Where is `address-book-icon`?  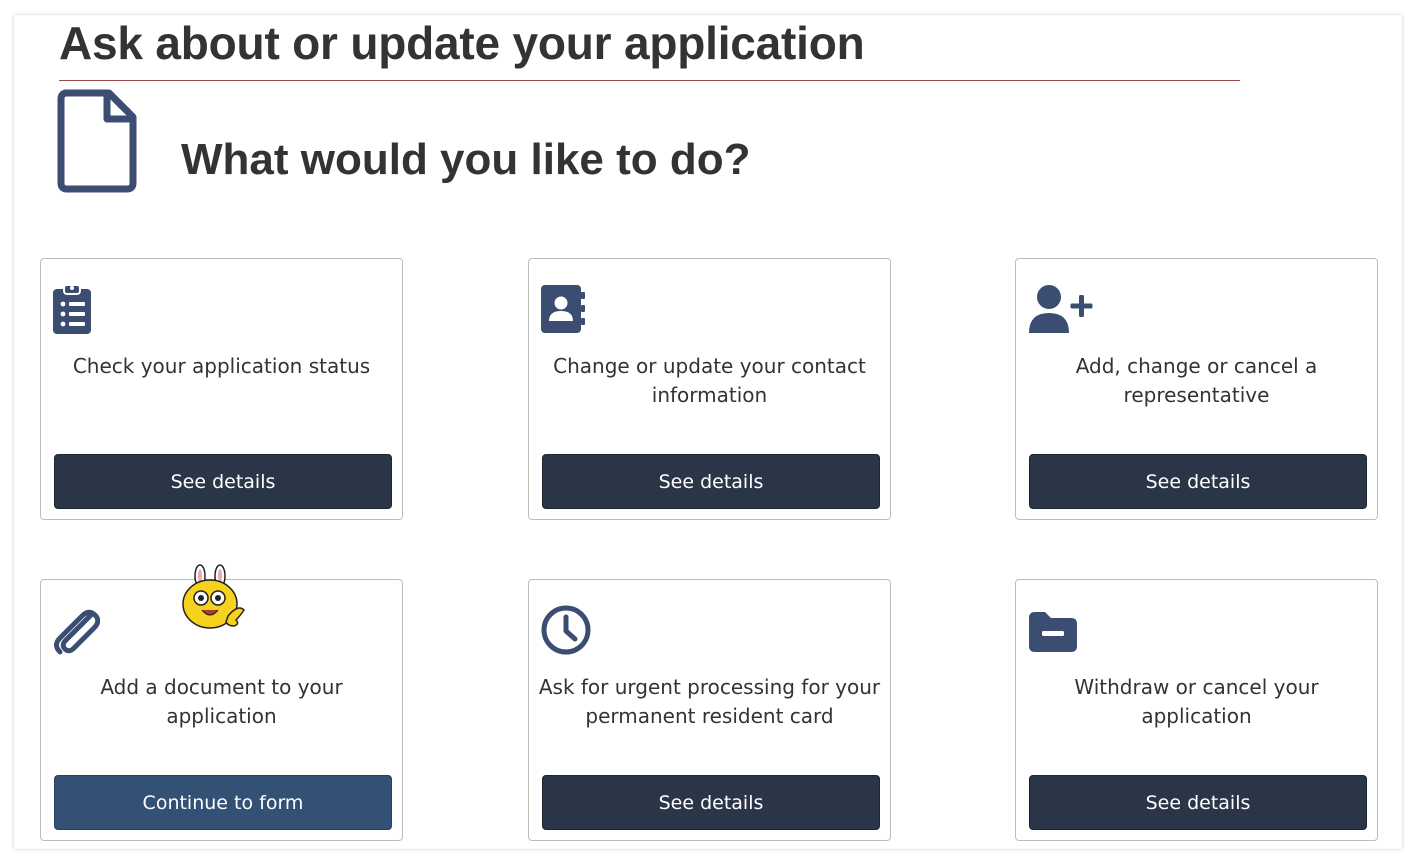
address-book-icon is located at coordinates (563, 309).